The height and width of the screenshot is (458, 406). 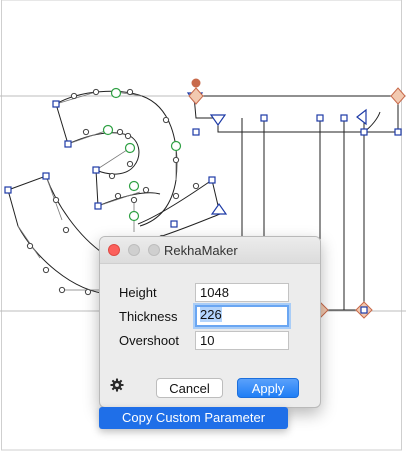 I want to click on height-label: Height, so click(x=138, y=292).